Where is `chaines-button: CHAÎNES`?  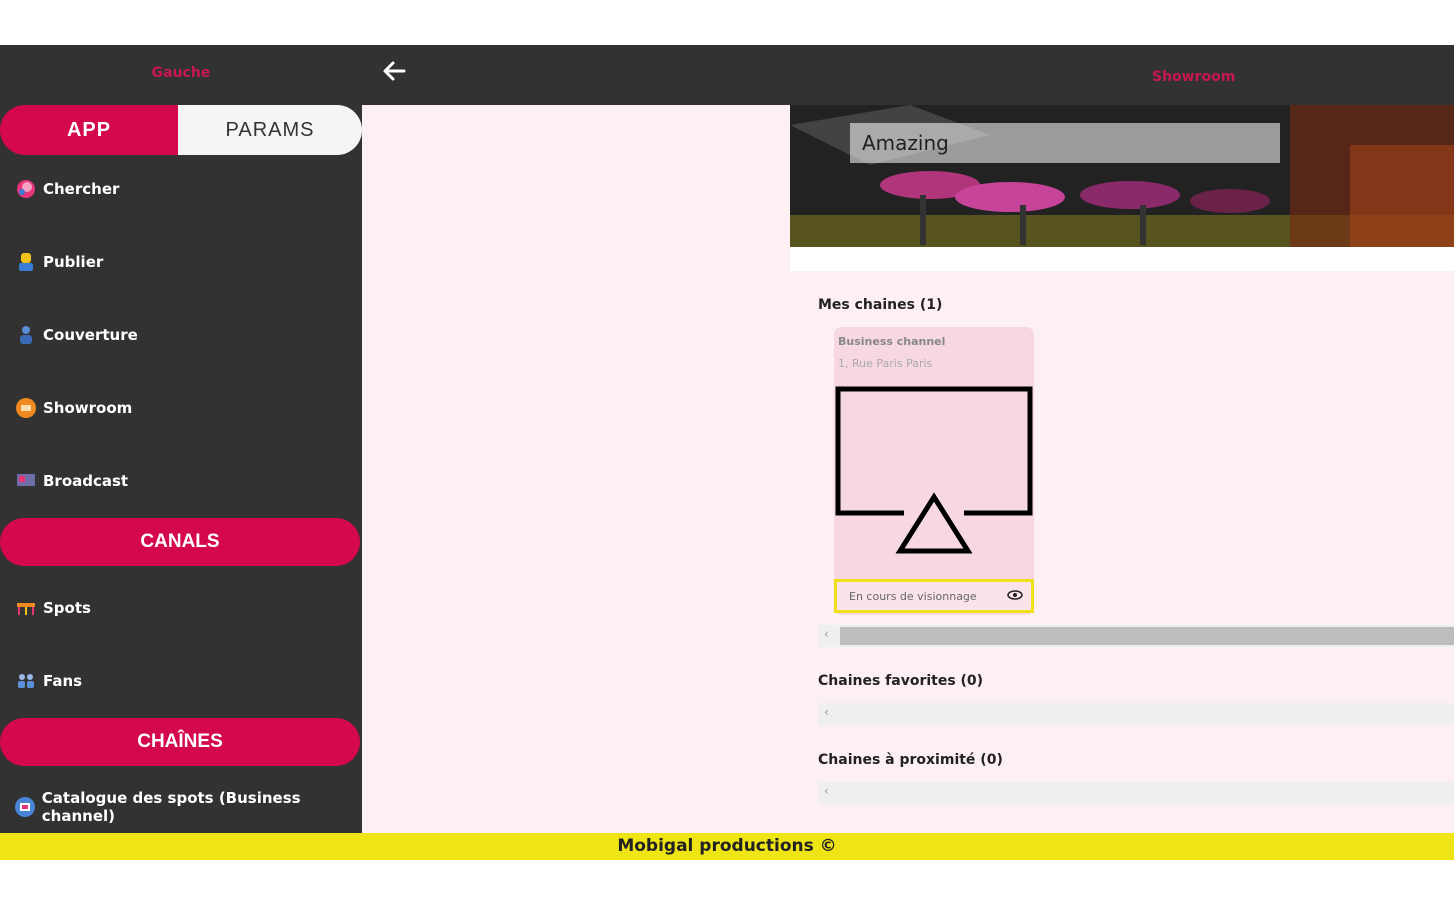 chaines-button: CHAÎNES is located at coordinates (180, 742).